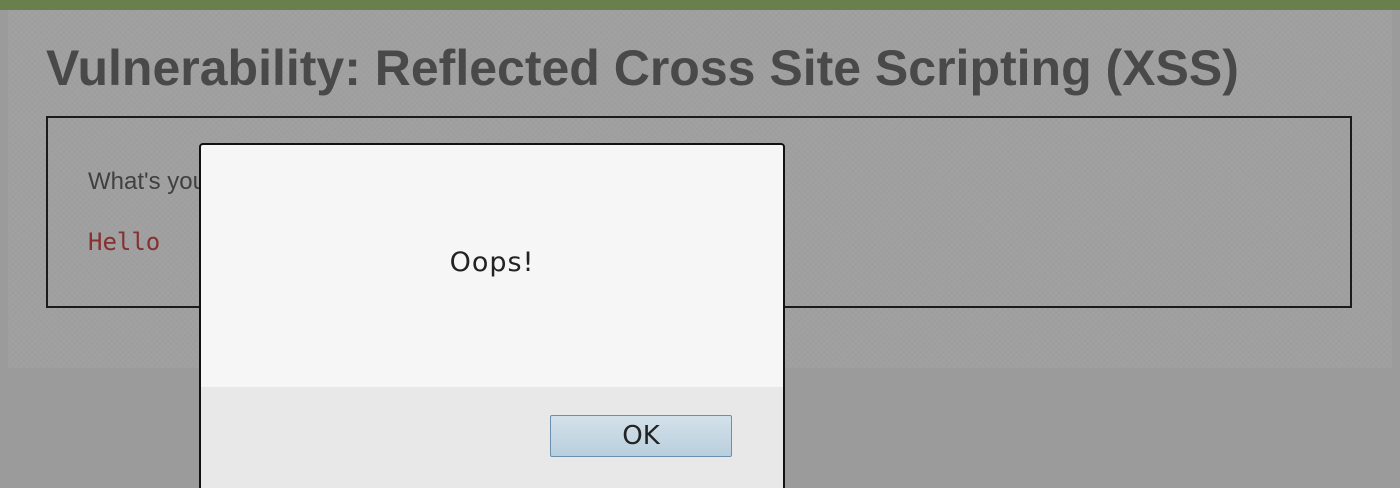 The image size is (1400, 488). What do you see at coordinates (492, 262) in the screenshot?
I see `alert-message: Oops!` at bounding box center [492, 262].